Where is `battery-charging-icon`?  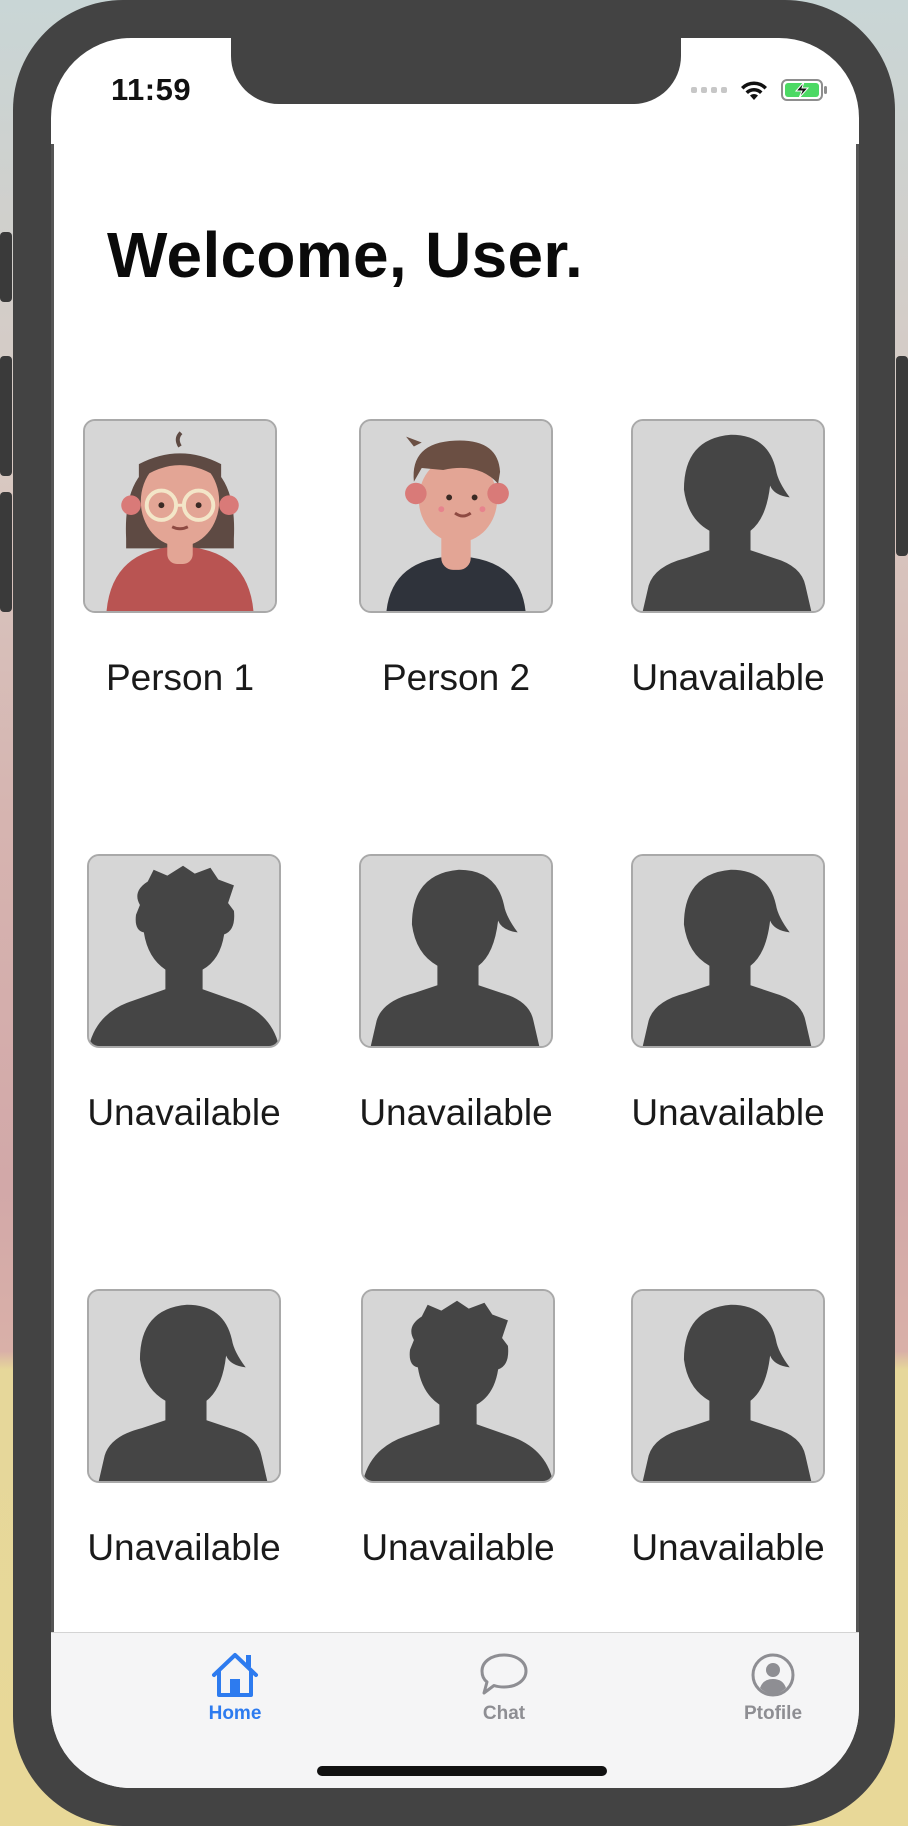
battery-charging-icon is located at coordinates (804, 90).